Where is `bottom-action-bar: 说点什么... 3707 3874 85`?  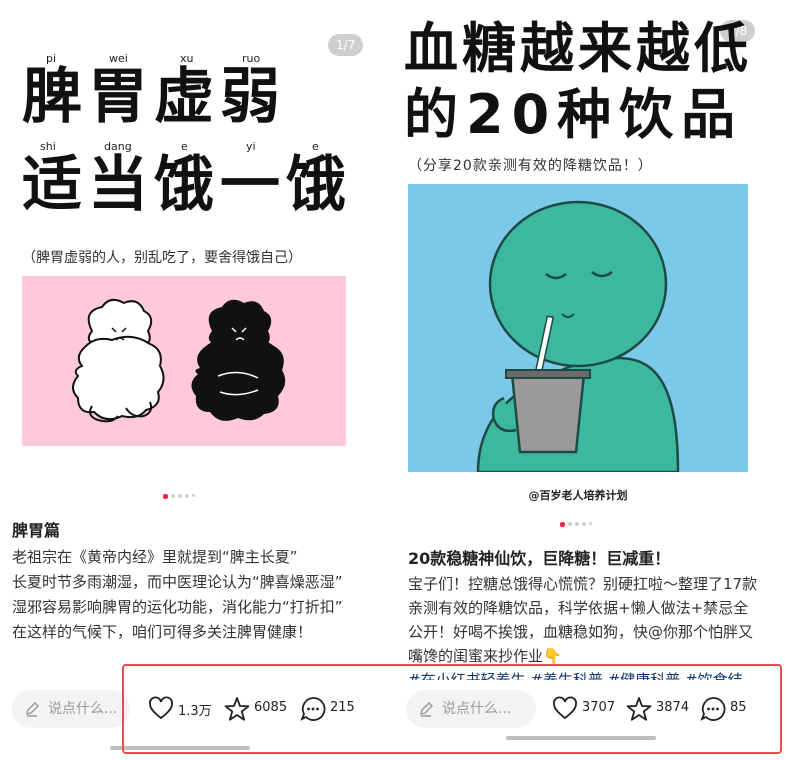 bottom-action-bar: 说点什么... 3707 3874 85 is located at coordinates (589, 710).